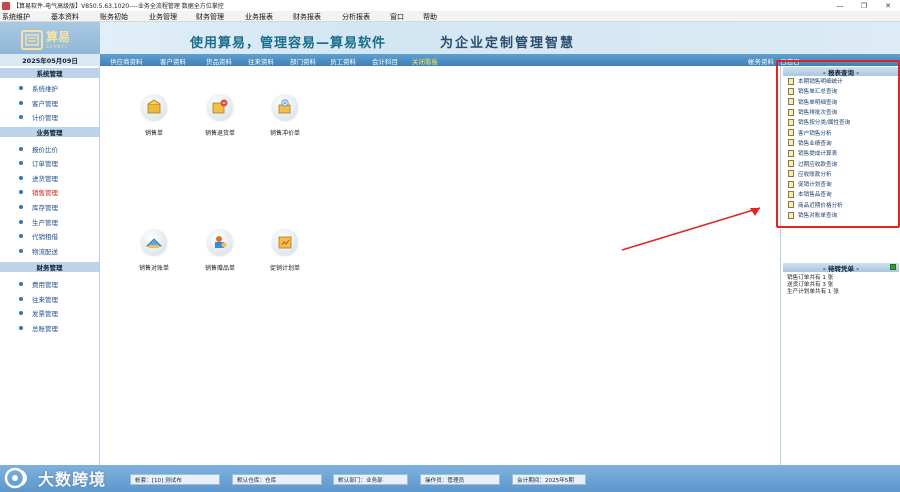 This screenshot has height=492, width=900. What do you see at coordinates (38, 163) in the screenshot?
I see `sidebar-item-order-management: 订单管理` at bounding box center [38, 163].